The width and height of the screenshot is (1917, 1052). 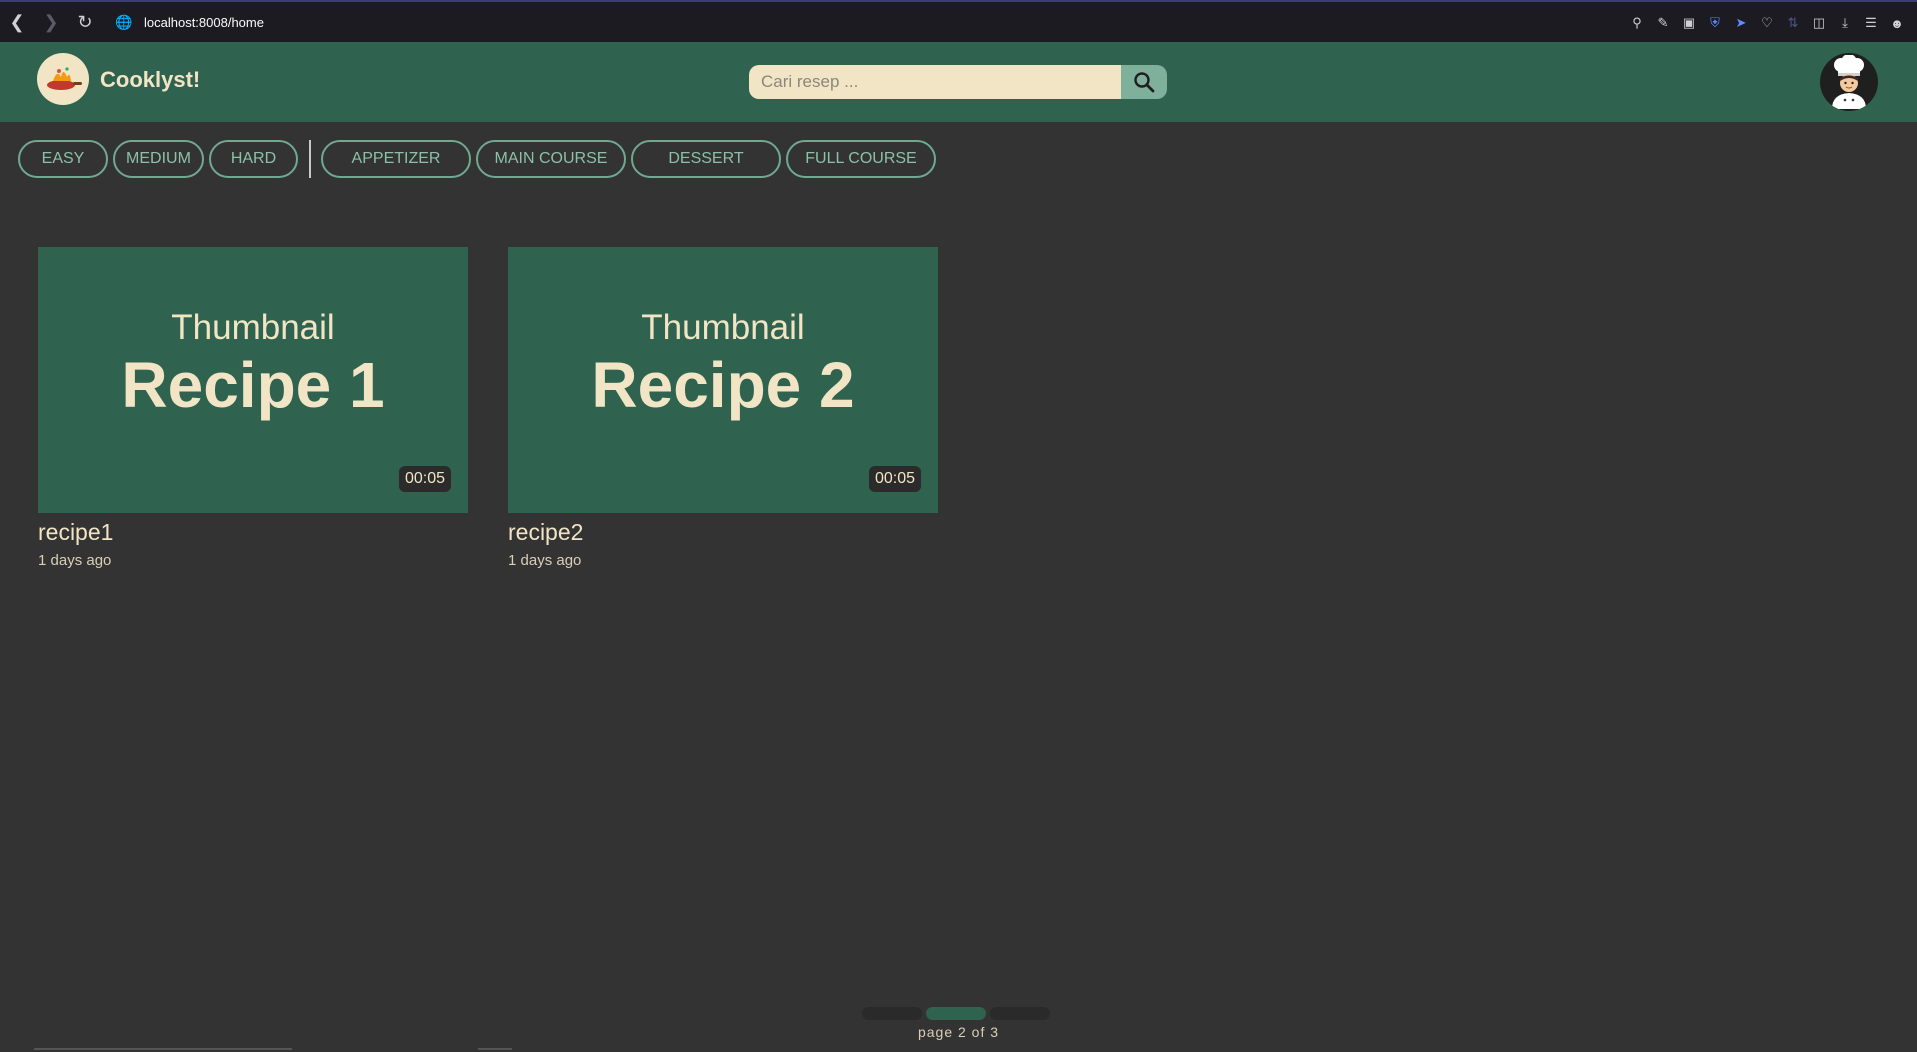 I want to click on address-bar: localhost:8008/home, so click(x=204, y=22).